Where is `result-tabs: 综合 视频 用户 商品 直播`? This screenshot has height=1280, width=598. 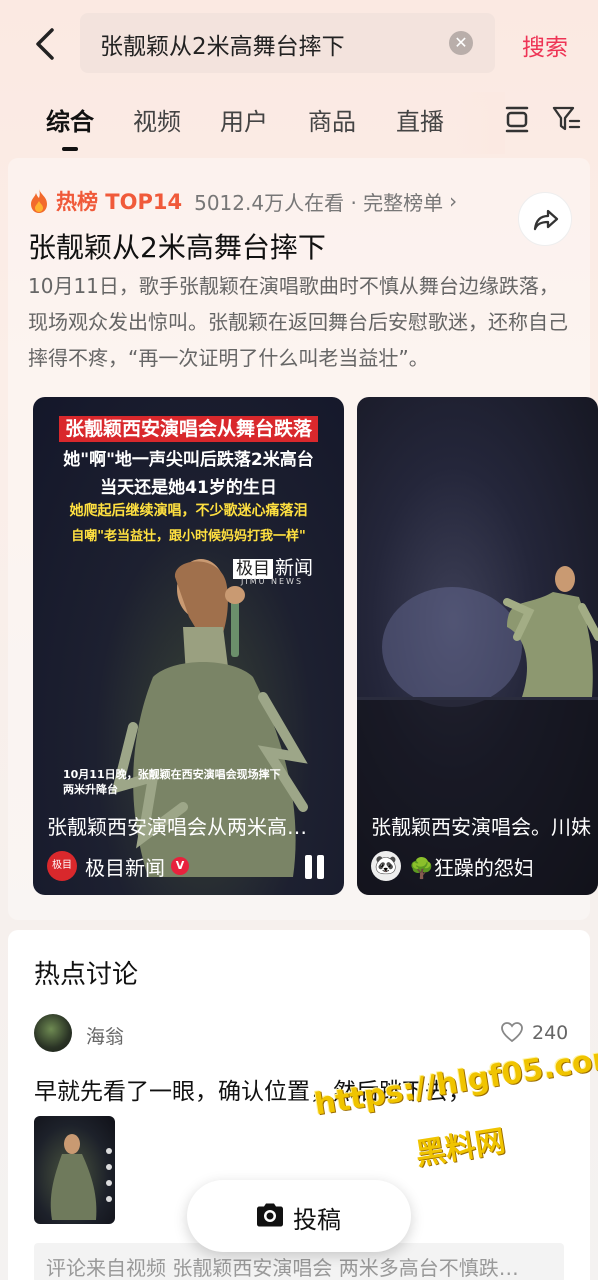 result-tabs: 综合 视频 用户 商品 直播 is located at coordinates (299, 123).